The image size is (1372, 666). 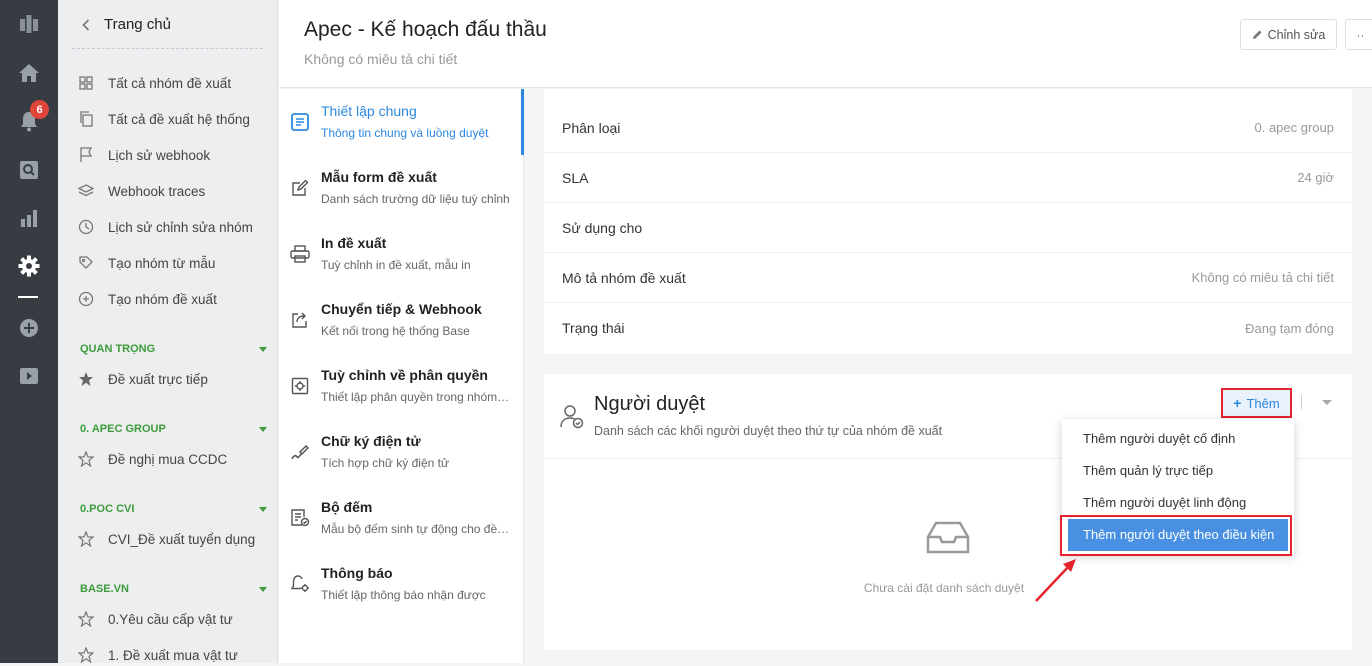 What do you see at coordinates (159, 155) in the screenshot?
I see `sidebar-item-label: Lịch sử webhook` at bounding box center [159, 155].